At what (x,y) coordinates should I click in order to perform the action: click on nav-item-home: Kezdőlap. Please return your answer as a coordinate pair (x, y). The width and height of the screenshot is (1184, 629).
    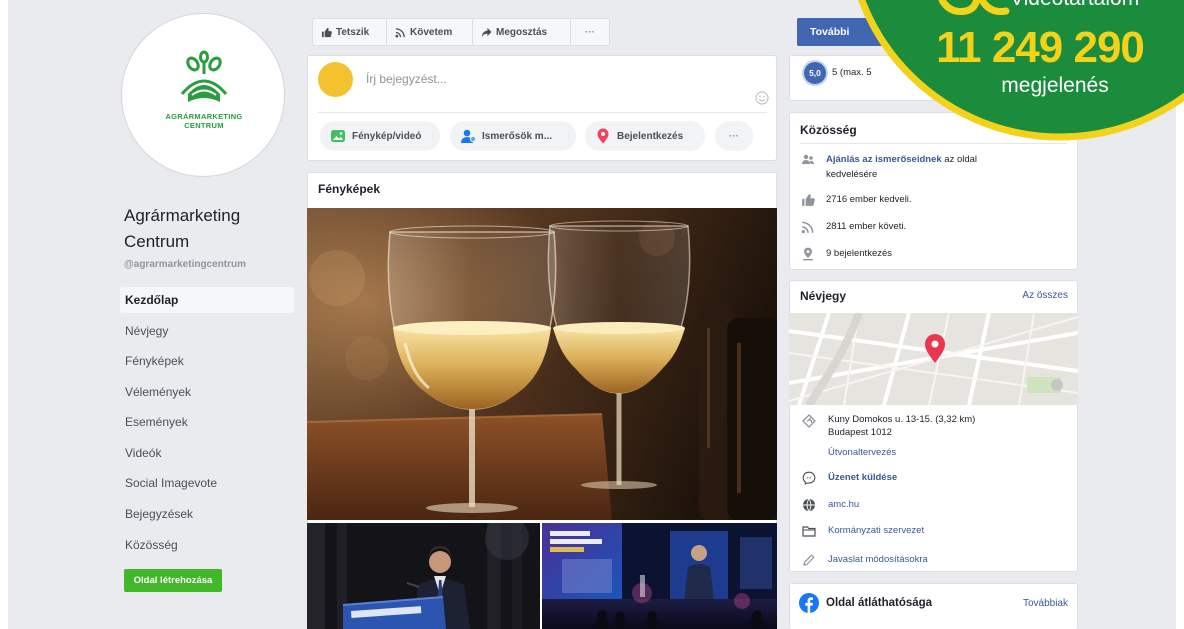
    Looking at the image, I should click on (207, 300).